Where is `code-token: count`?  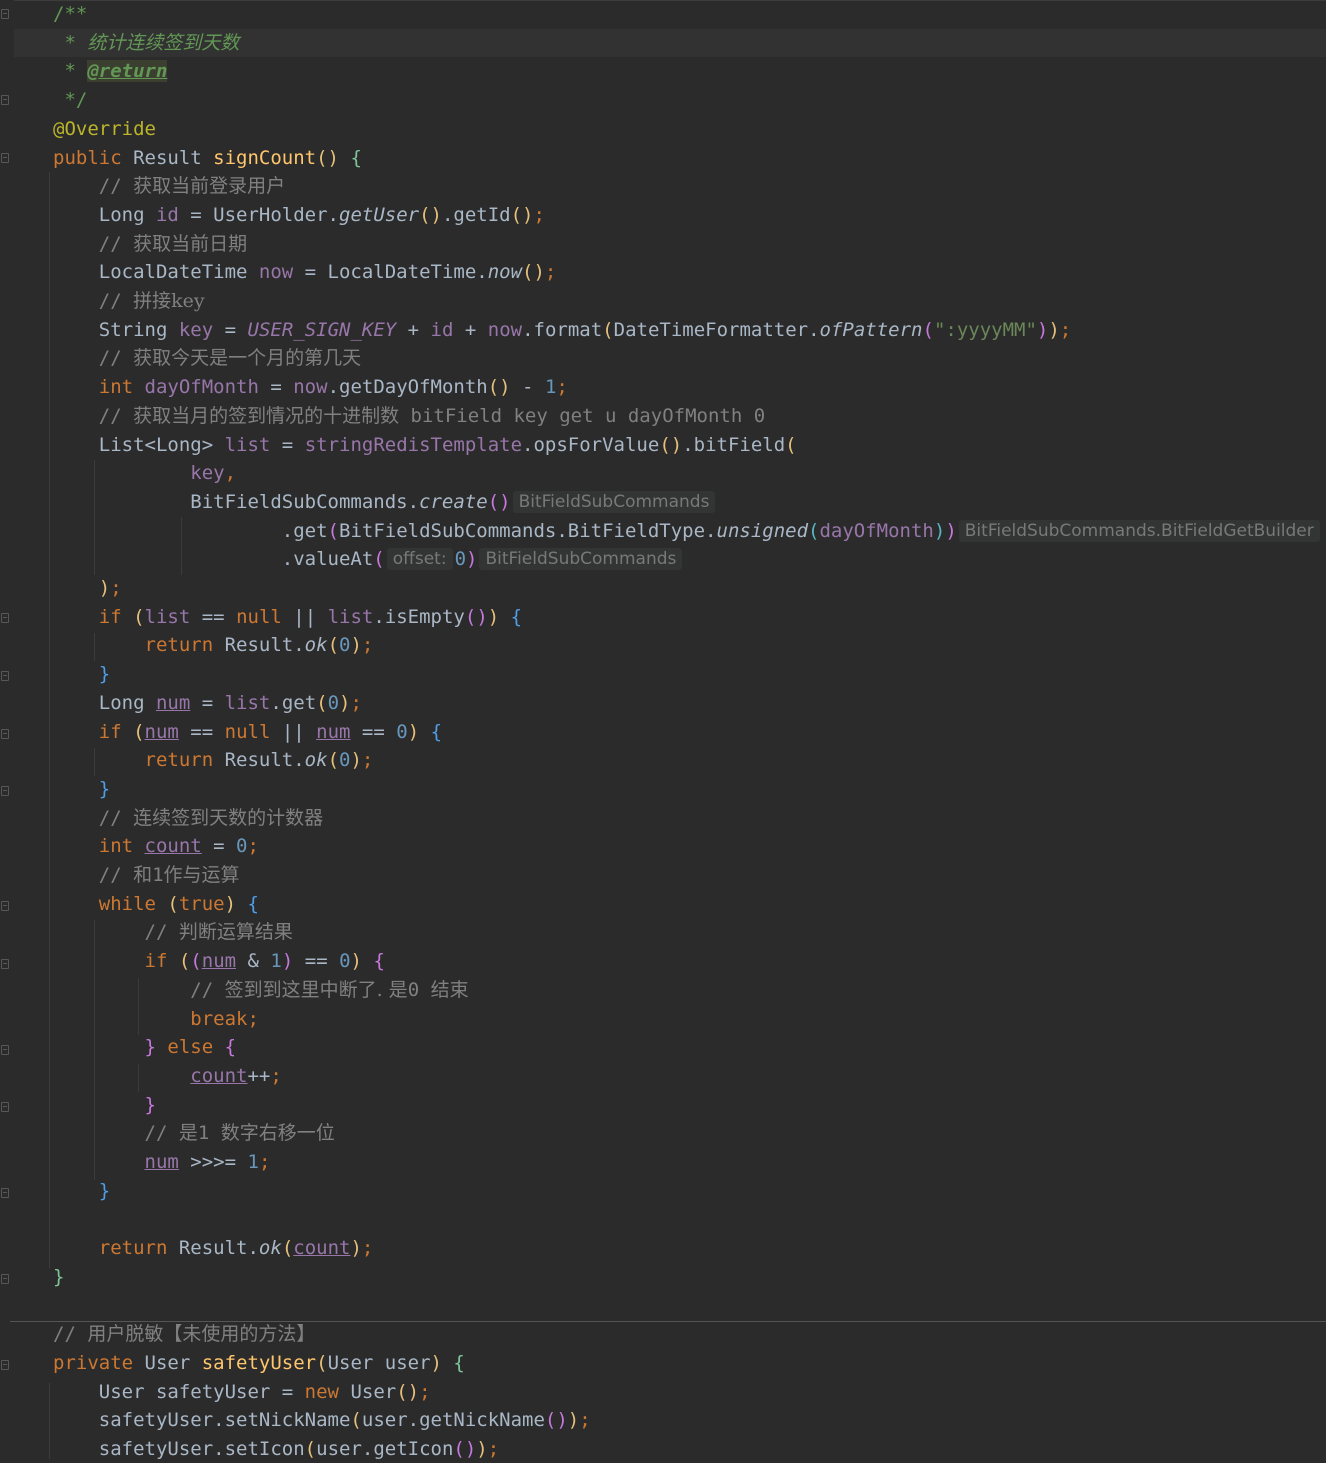 code-token: count is located at coordinates (322, 1248).